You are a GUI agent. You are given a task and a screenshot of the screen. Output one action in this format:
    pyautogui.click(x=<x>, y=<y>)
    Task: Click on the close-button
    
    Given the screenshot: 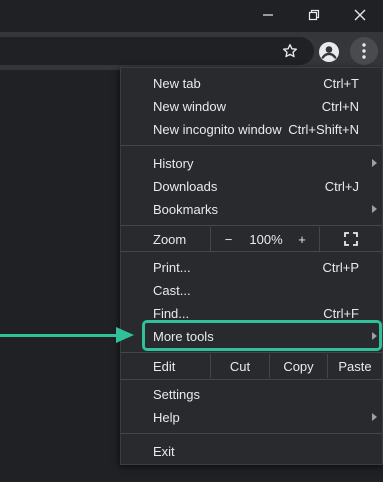 What is the action you would take?
    pyautogui.click(x=360, y=15)
    